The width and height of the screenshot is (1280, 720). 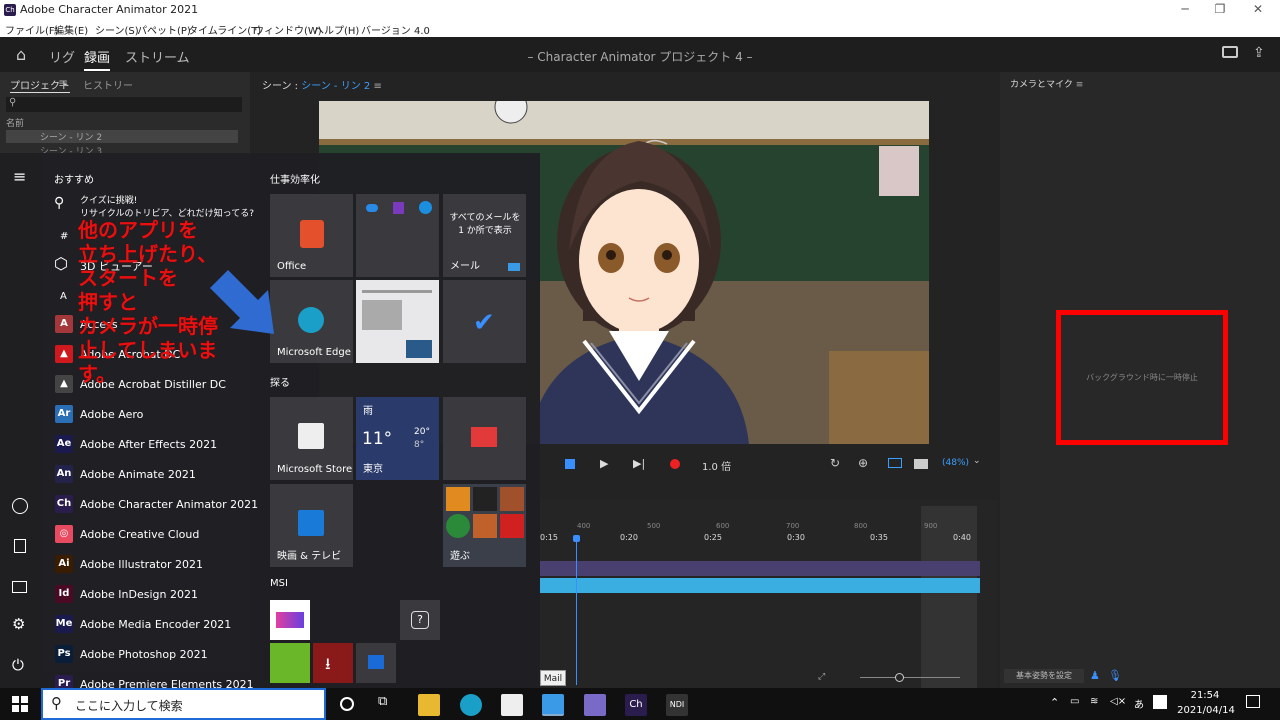 I want to click on task-view-icon: ⧉, so click(x=382, y=701).